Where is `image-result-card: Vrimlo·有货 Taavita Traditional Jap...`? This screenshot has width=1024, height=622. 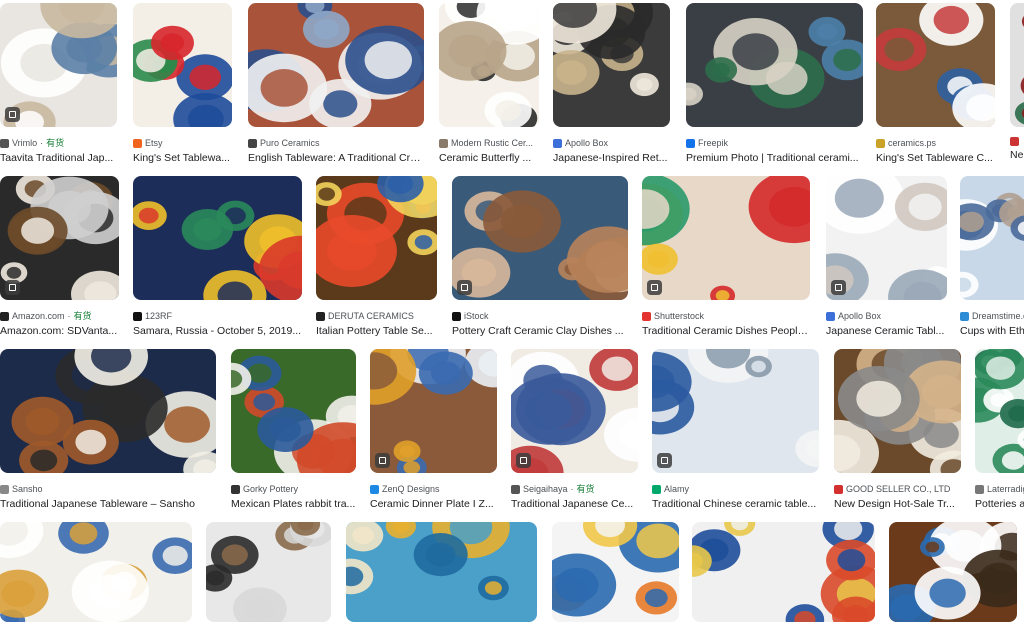
image-result-card: Vrimlo·有货 Taavita Traditional Jap... is located at coordinates (58, 84).